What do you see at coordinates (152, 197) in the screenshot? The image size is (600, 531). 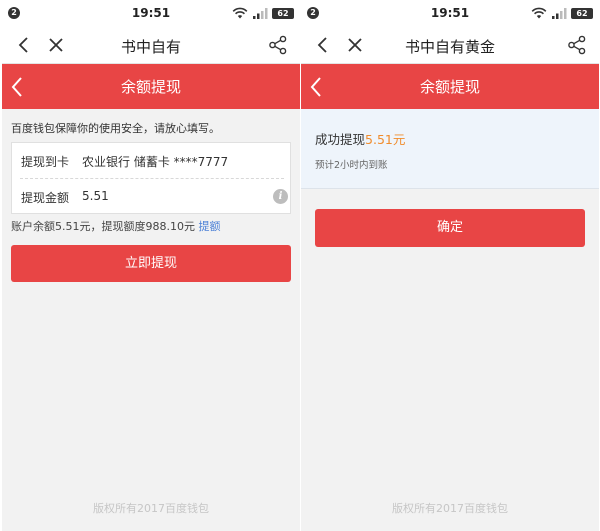 I see `amount-row: 提现金额 5.51 i` at bounding box center [152, 197].